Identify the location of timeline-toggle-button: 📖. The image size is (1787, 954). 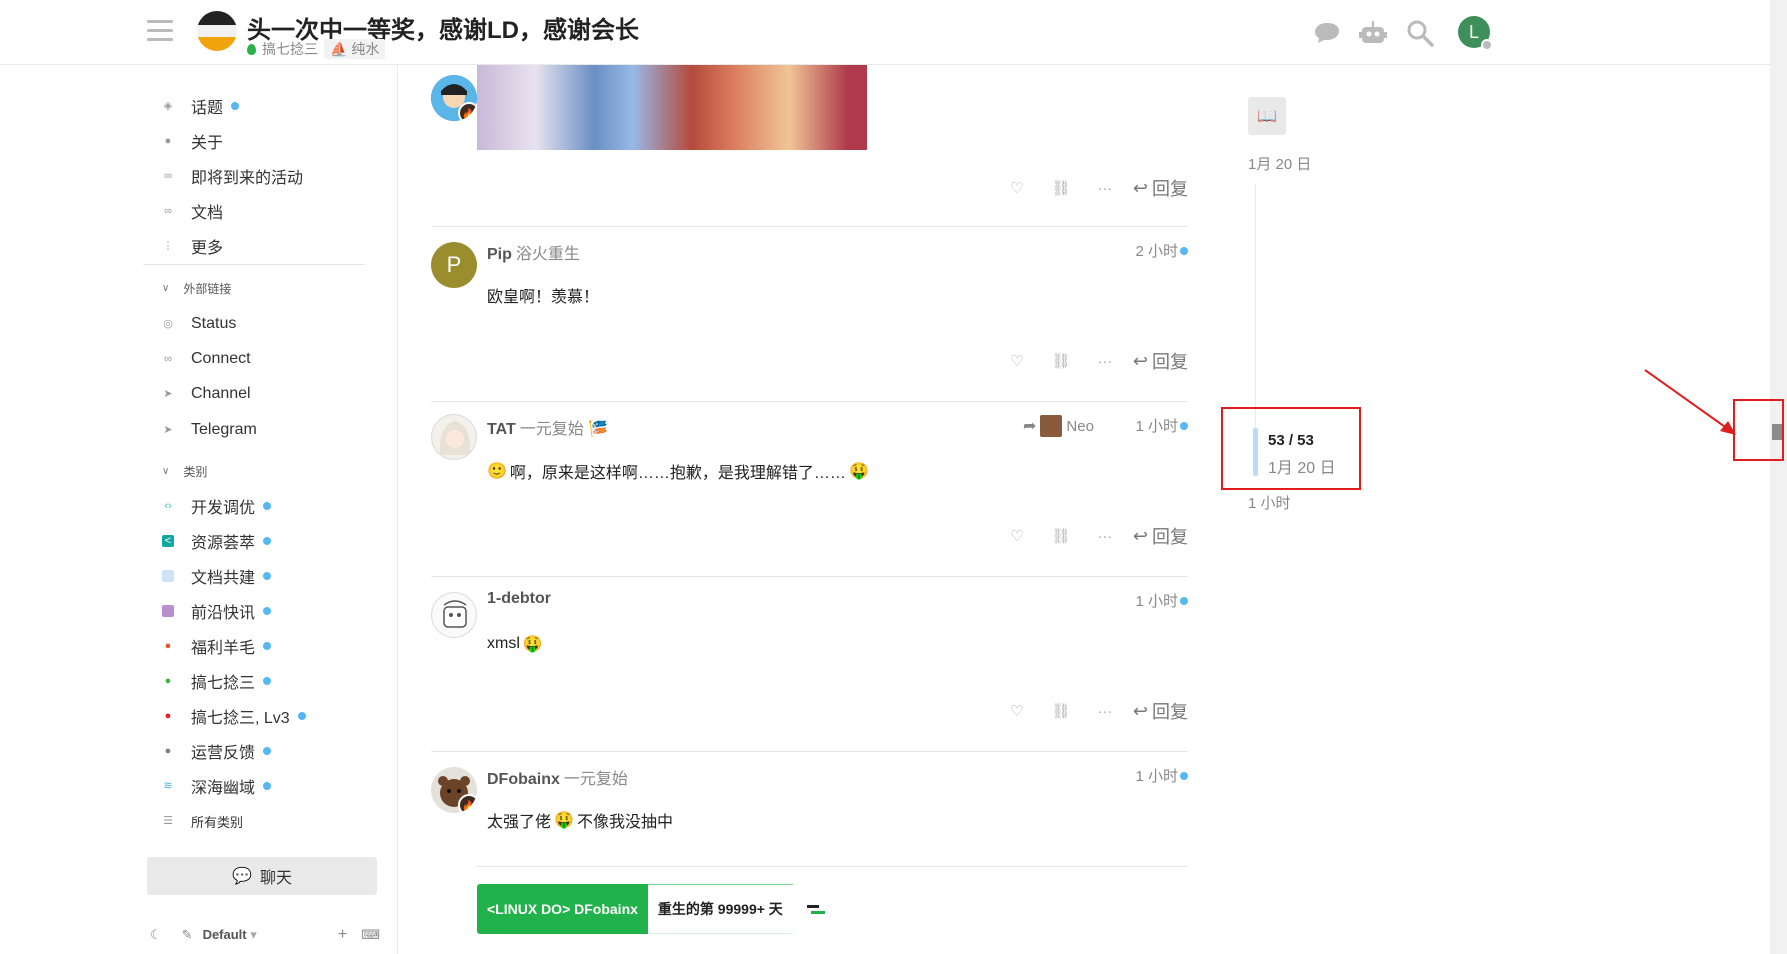
(1267, 116).